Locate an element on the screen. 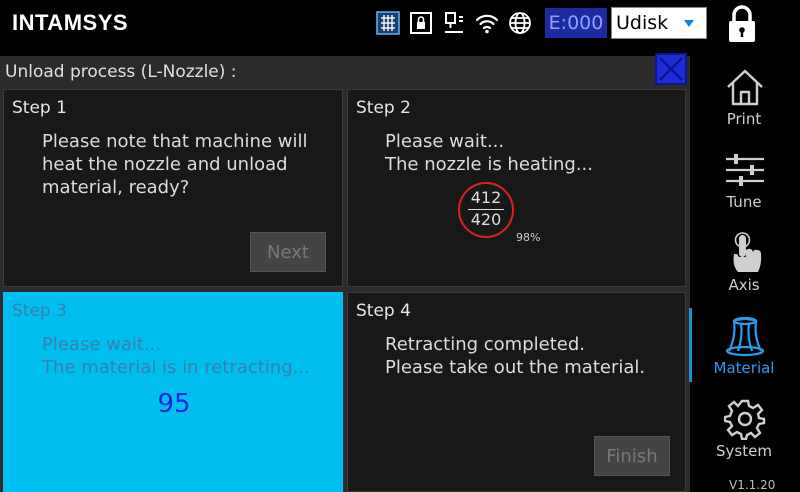 The width and height of the screenshot is (800, 492). nav-item-tune: Tune is located at coordinates (747, 185).